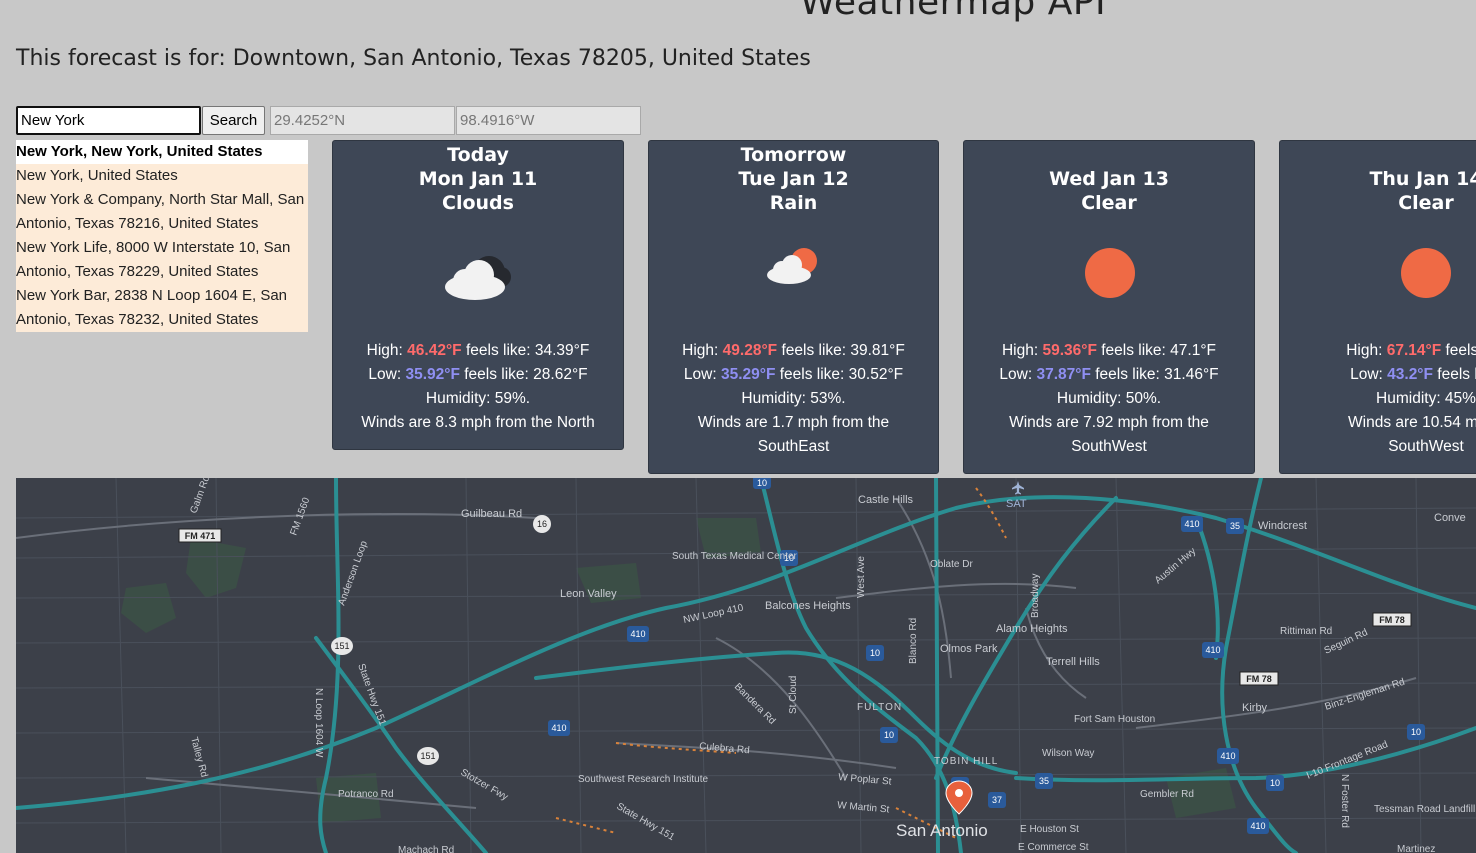  Describe the element at coordinates (548, 120) in the screenshot. I see `longitude-field` at that location.